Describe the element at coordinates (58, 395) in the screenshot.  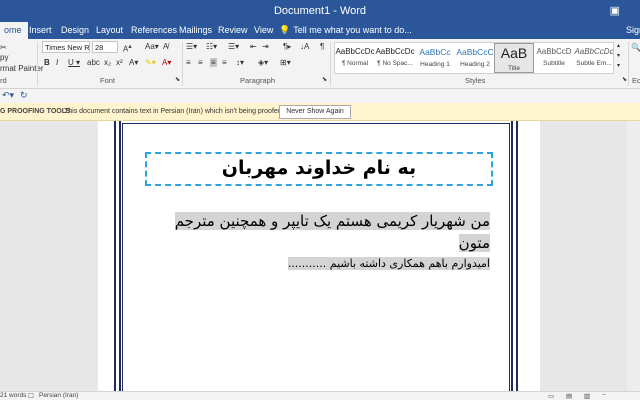
I see `language-status: Persian (Iran)` at that location.